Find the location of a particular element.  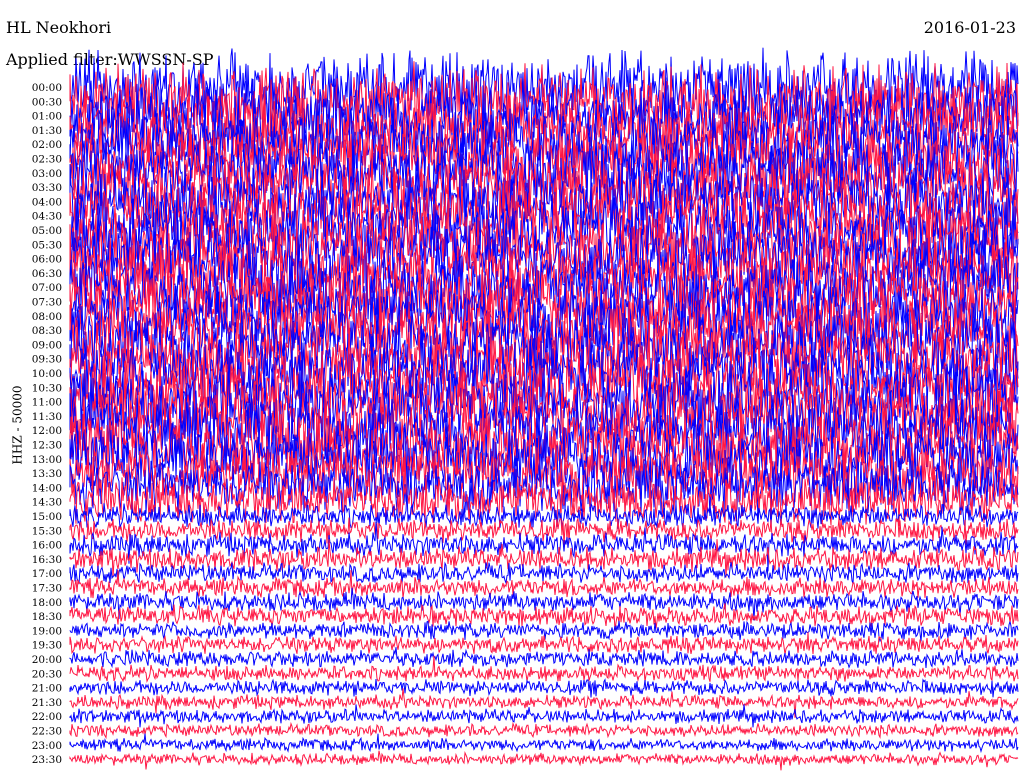

tick-label: 03:00 is located at coordinates (47, 174).